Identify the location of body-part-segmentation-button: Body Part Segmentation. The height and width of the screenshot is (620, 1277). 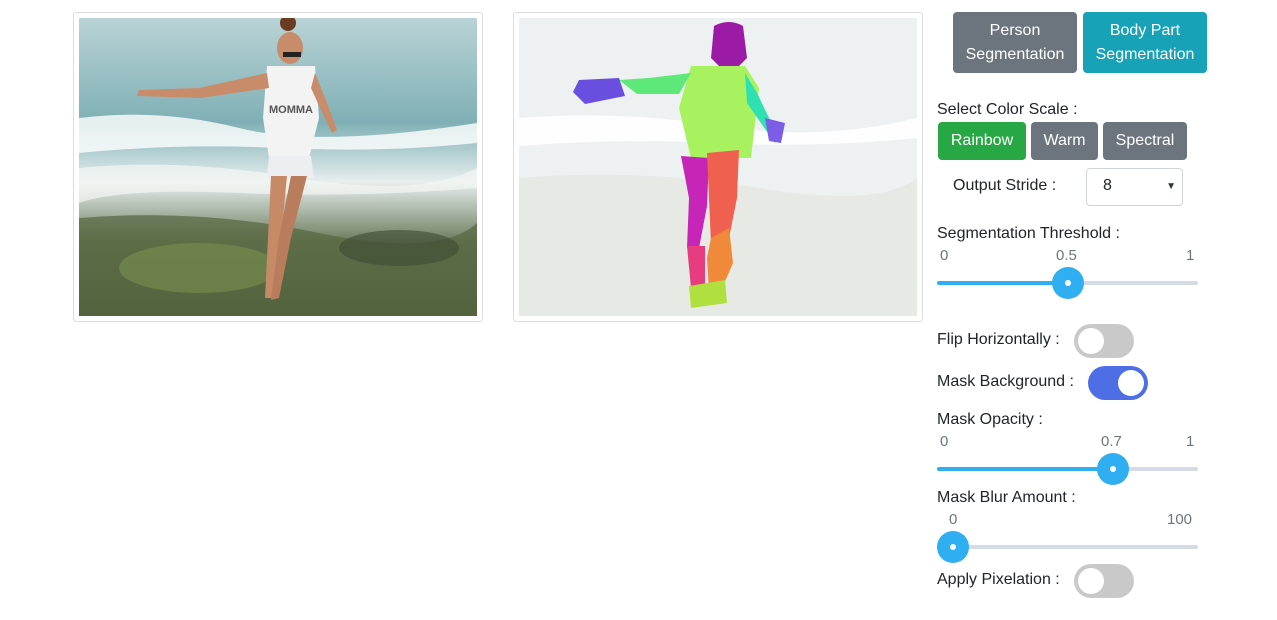
(1145, 42).